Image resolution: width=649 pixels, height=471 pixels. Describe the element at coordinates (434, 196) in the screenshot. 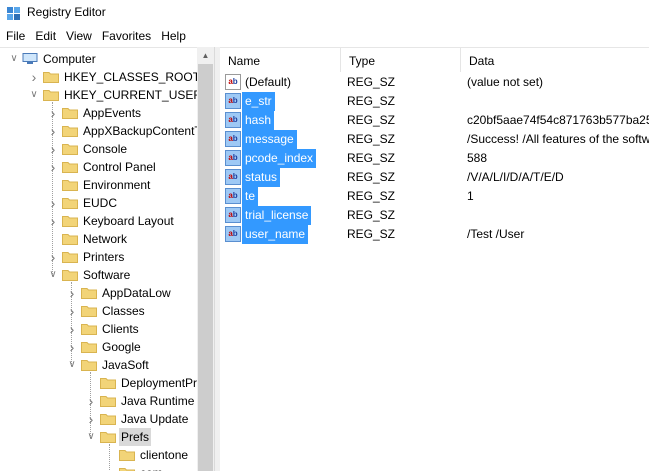

I see `list-item: ab te REG_SZ 1` at that location.